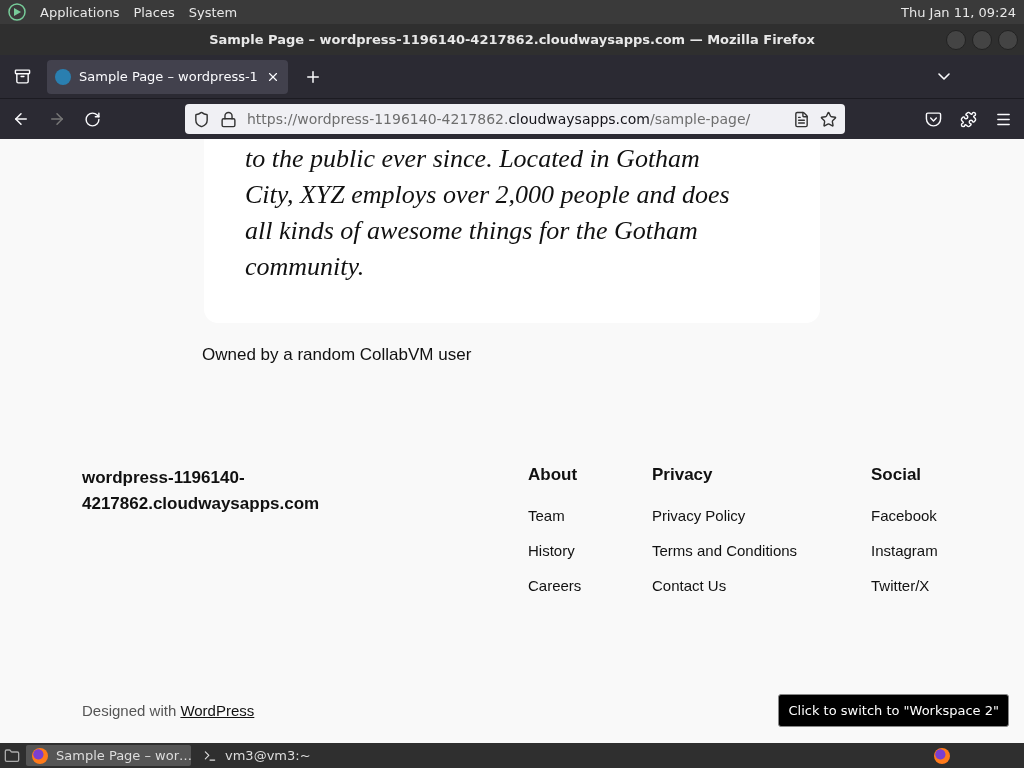  I want to click on terminal-icon, so click(210, 755).